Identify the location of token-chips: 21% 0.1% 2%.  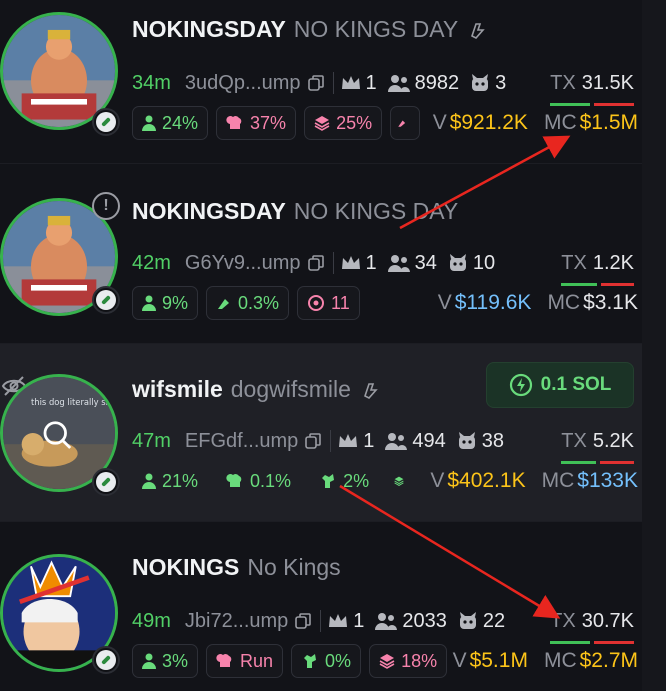
(278, 481).